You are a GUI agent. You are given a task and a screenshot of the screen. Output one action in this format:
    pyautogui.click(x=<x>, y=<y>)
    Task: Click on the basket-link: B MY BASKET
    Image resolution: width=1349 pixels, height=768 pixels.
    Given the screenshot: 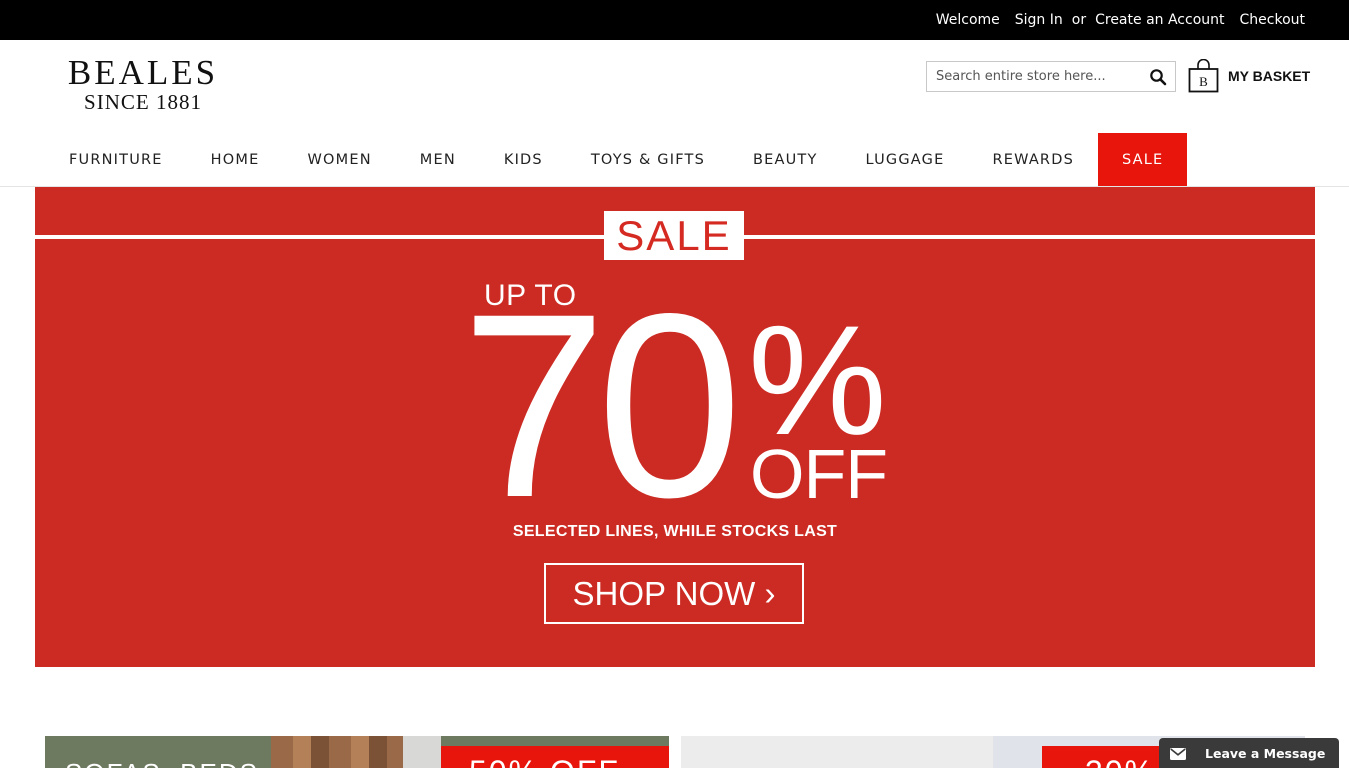 What is the action you would take?
    pyautogui.click(x=1249, y=76)
    